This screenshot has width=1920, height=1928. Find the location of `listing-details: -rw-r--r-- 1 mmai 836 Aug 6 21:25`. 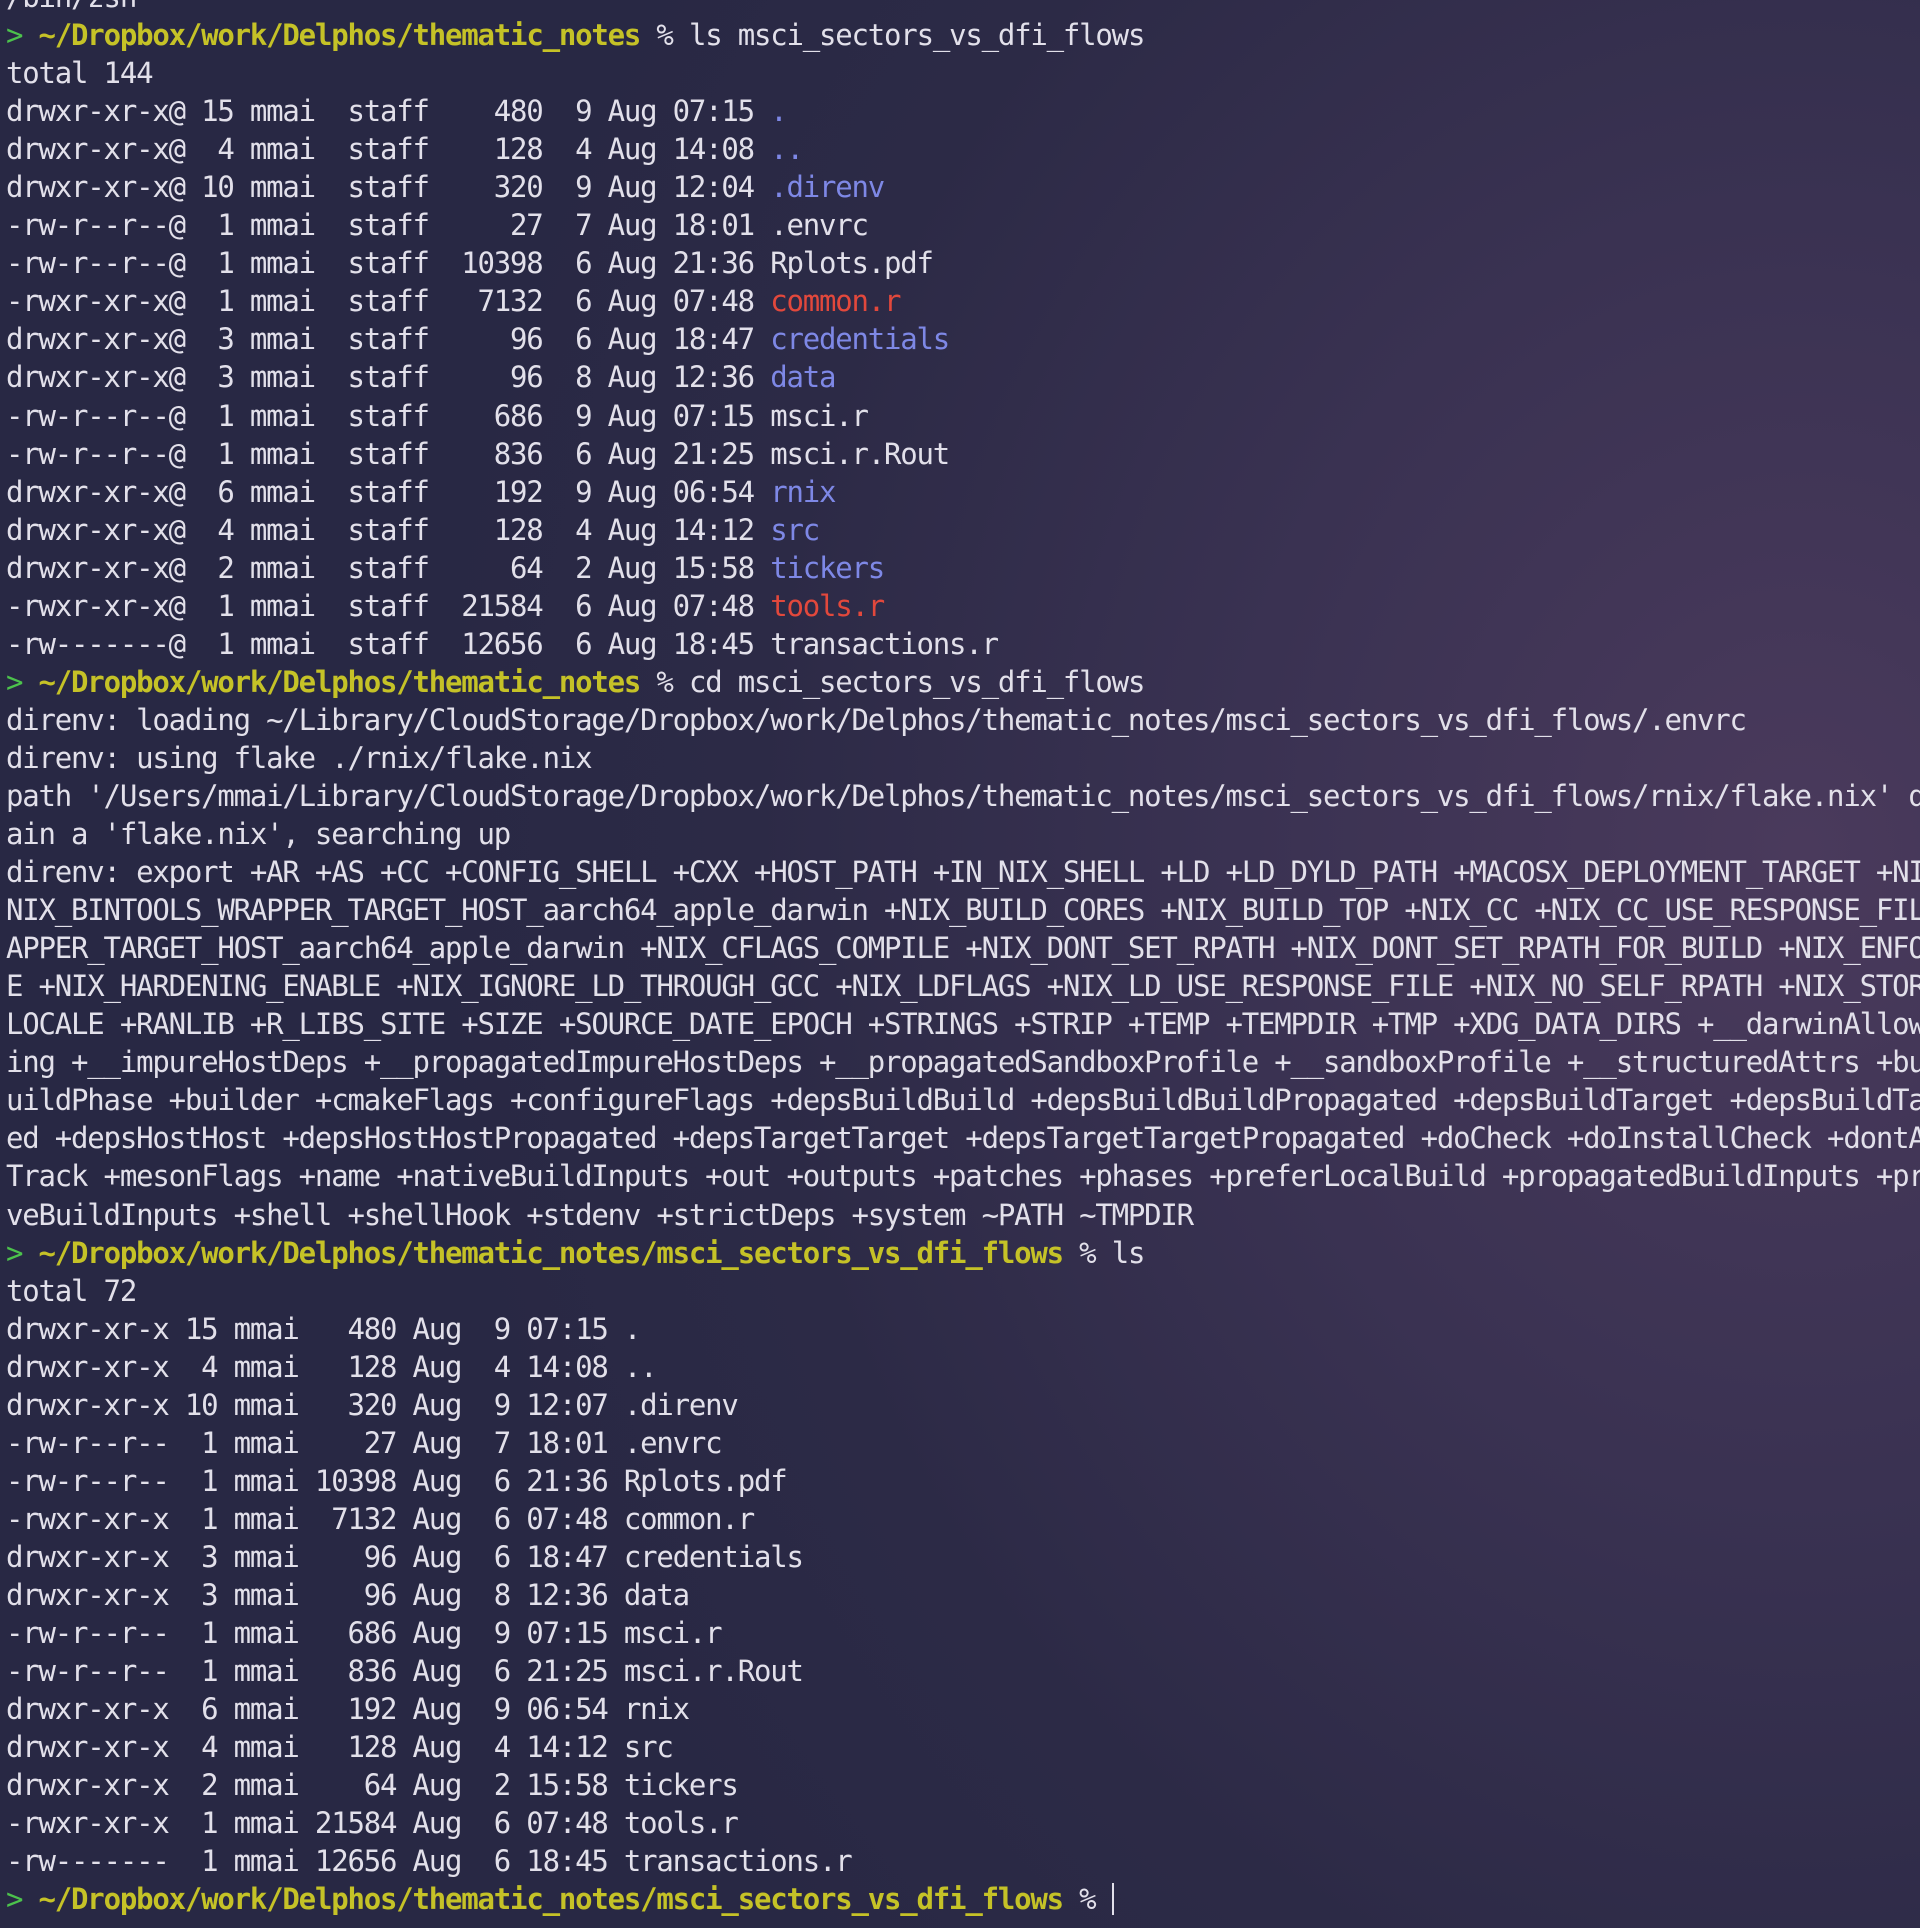

listing-details: -rw-r--r-- 1 mmai 836 Aug 6 21:25 is located at coordinates (307, 1671).